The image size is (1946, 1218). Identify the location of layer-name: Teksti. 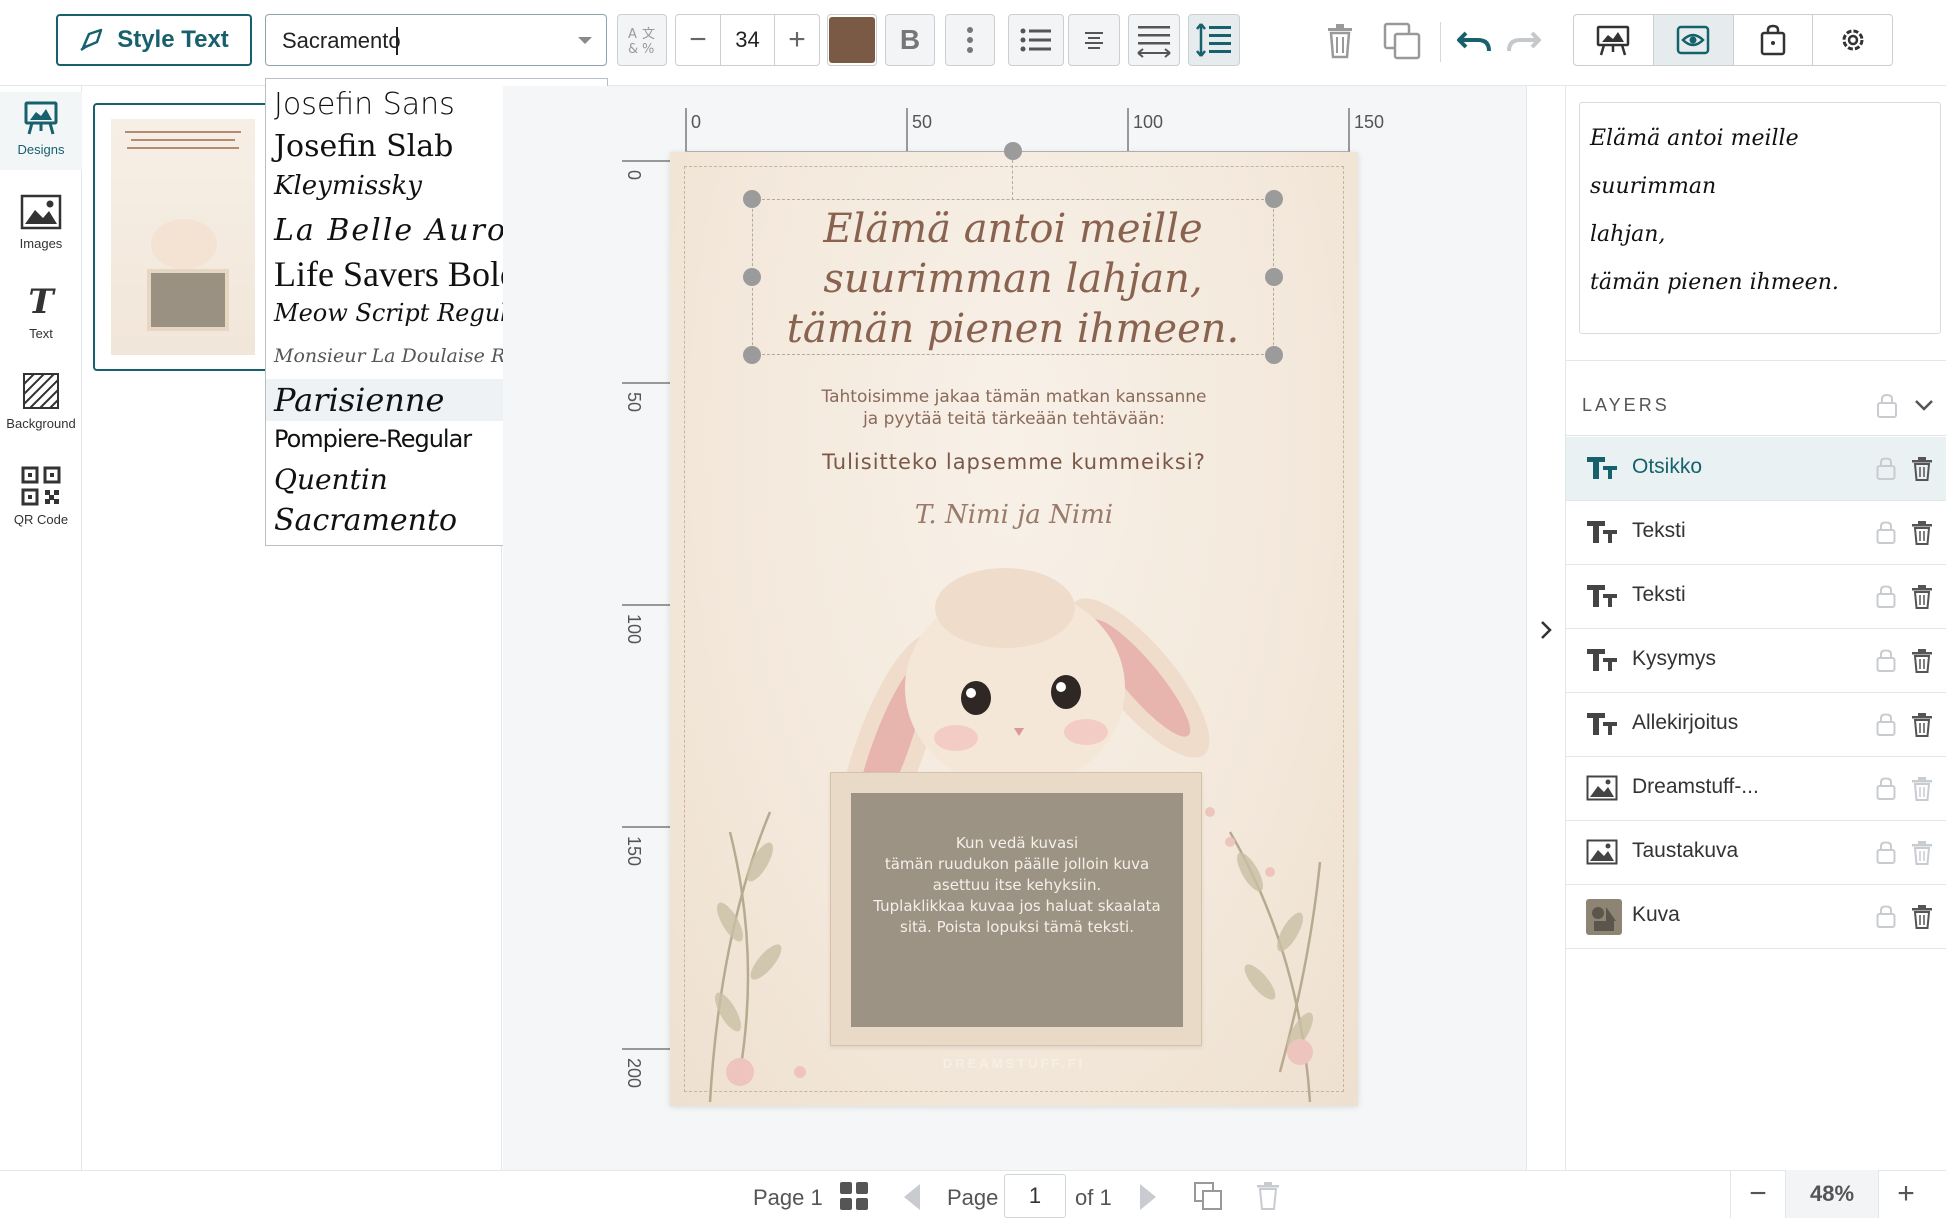
(1659, 594).